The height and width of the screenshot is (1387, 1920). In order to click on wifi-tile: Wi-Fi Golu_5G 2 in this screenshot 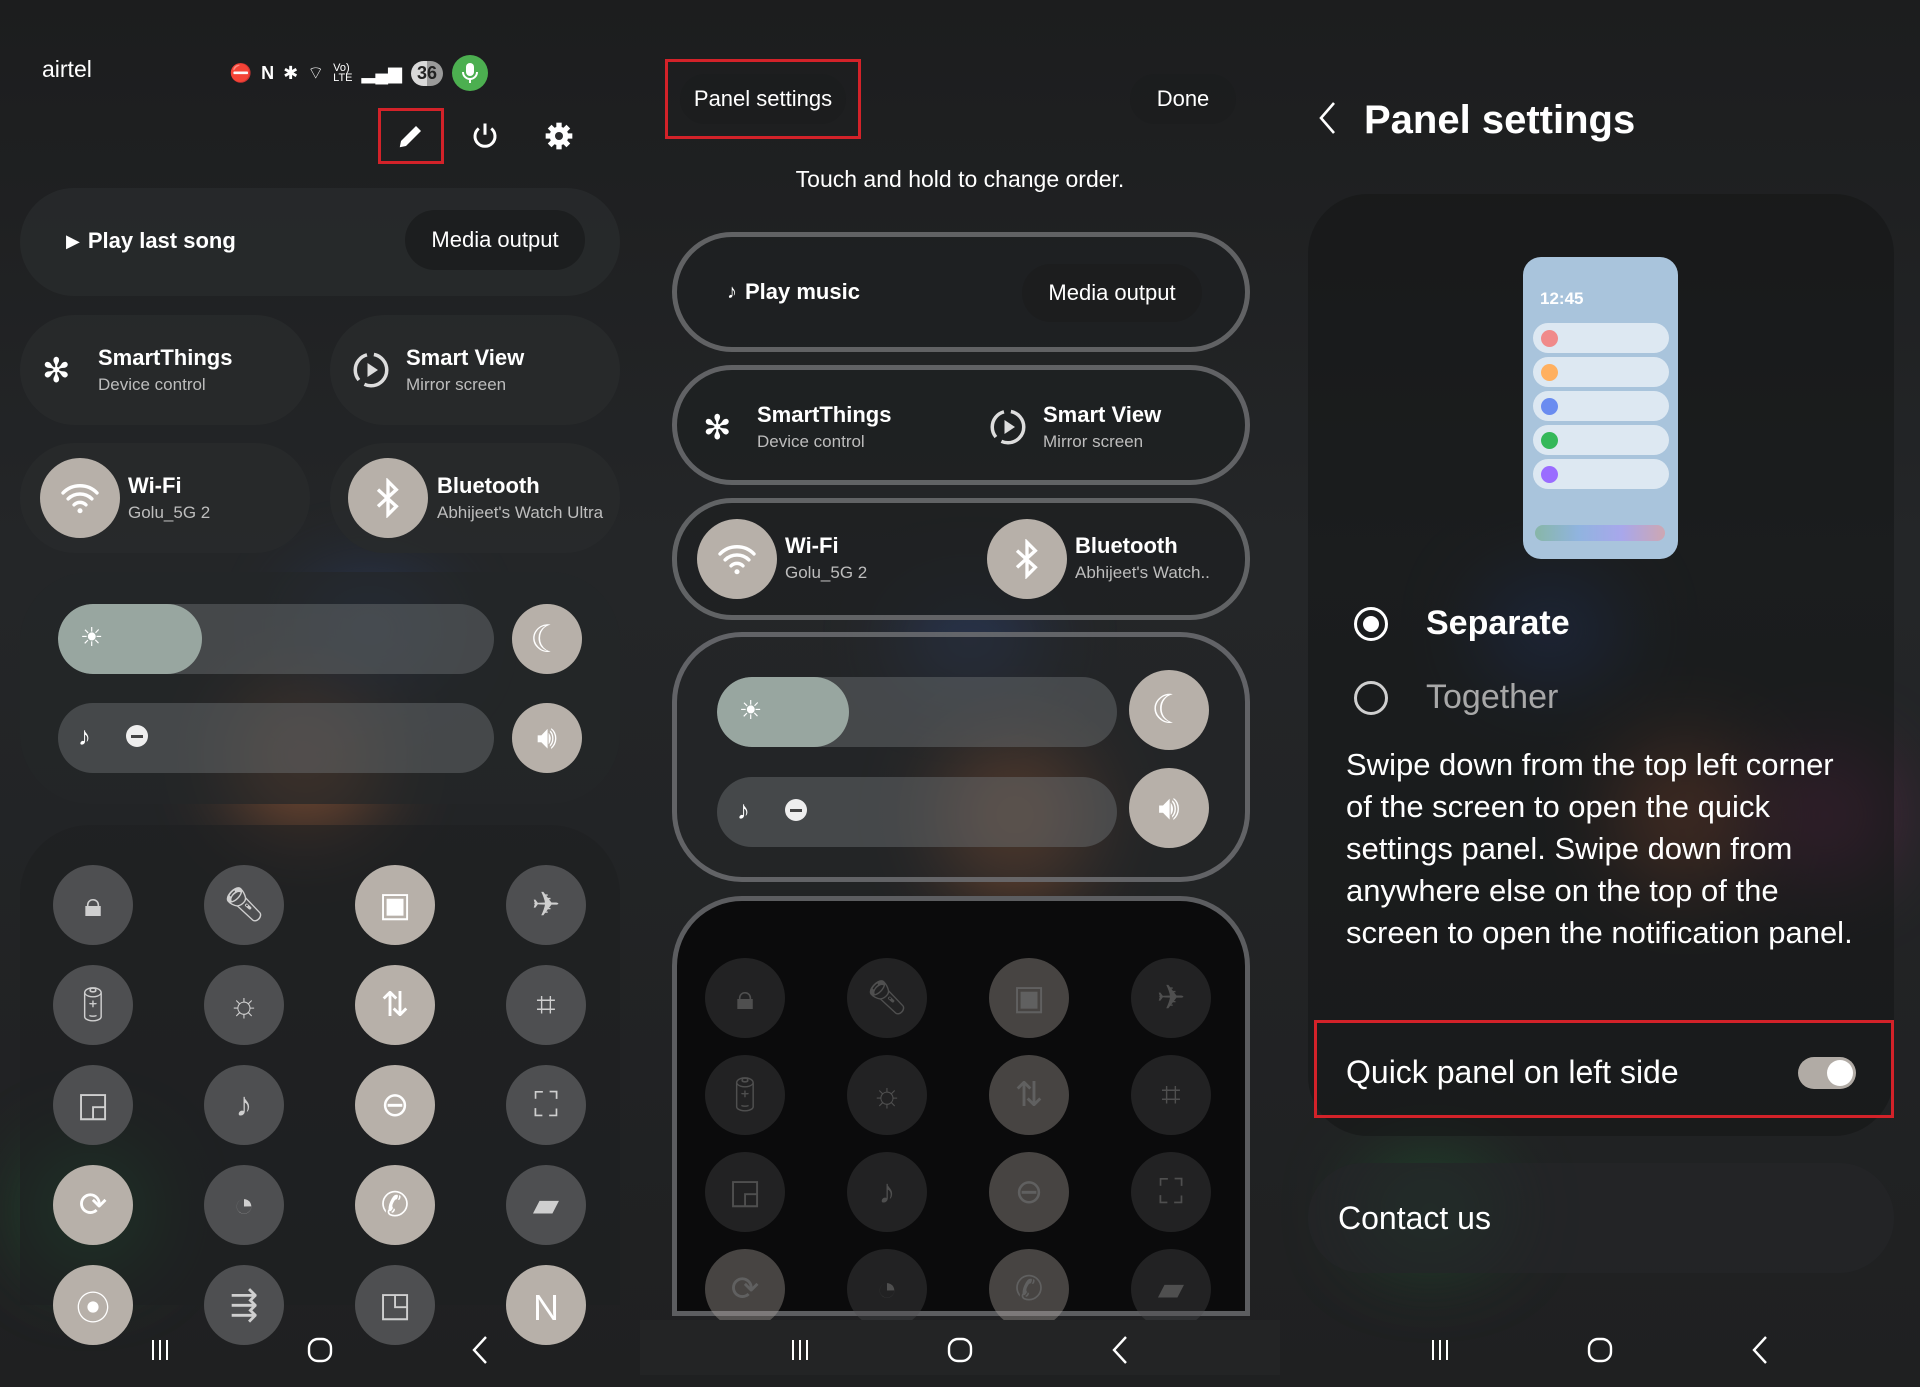, I will do `click(165, 498)`.